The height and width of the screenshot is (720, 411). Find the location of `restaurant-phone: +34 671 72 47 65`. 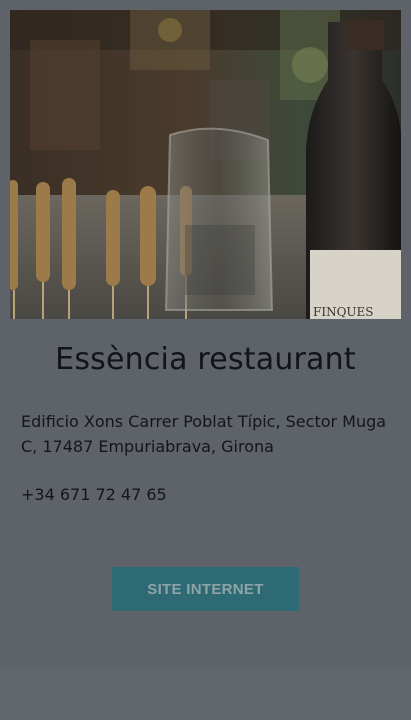

restaurant-phone: +34 671 72 47 65 is located at coordinates (94, 494).